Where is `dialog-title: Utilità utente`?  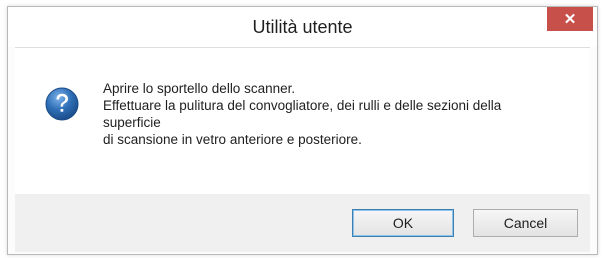
dialog-title: Utilità utente is located at coordinates (302, 27).